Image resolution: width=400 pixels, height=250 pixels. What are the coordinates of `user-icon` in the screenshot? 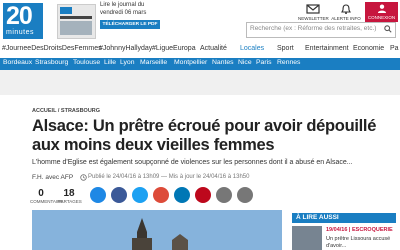 It's located at (381, 8).